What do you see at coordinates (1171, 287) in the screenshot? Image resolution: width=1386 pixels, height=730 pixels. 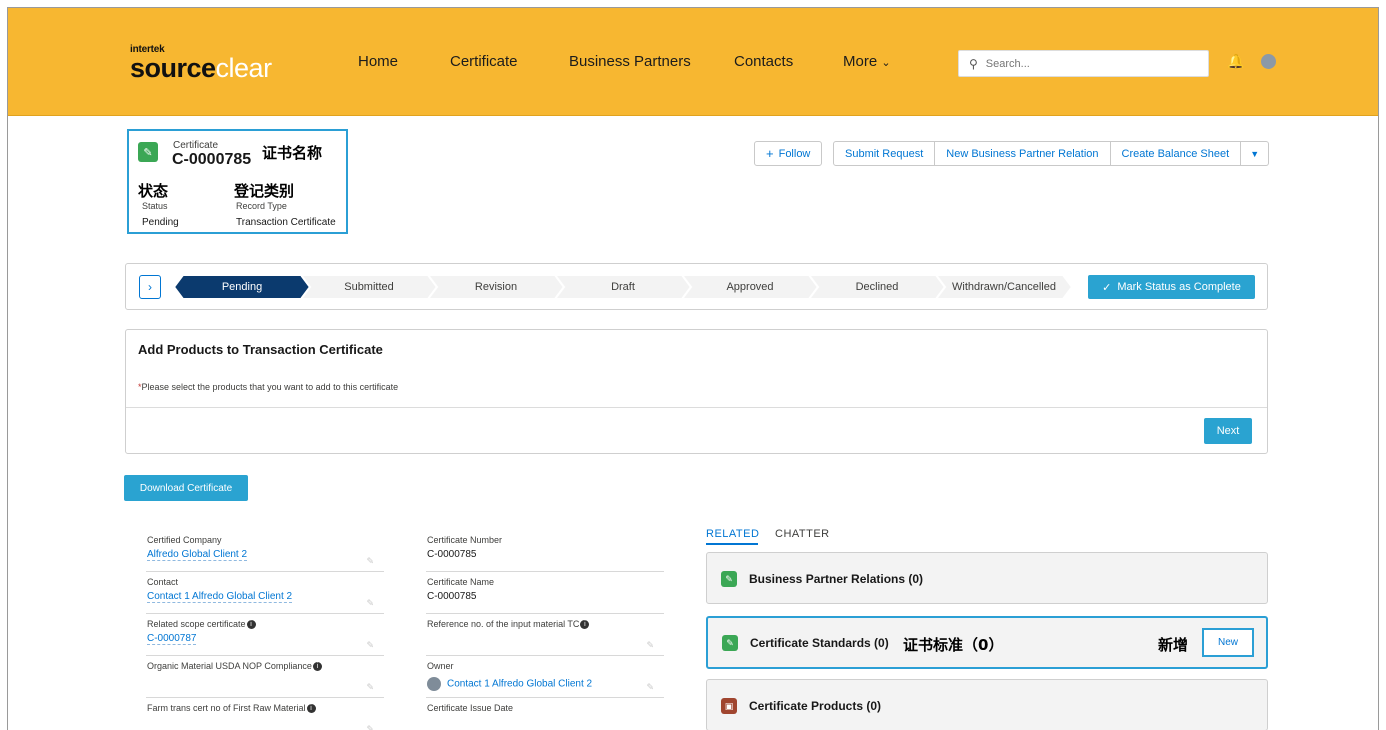 I see `mark-status-complete-button: ✓ Mark Status as Complete` at bounding box center [1171, 287].